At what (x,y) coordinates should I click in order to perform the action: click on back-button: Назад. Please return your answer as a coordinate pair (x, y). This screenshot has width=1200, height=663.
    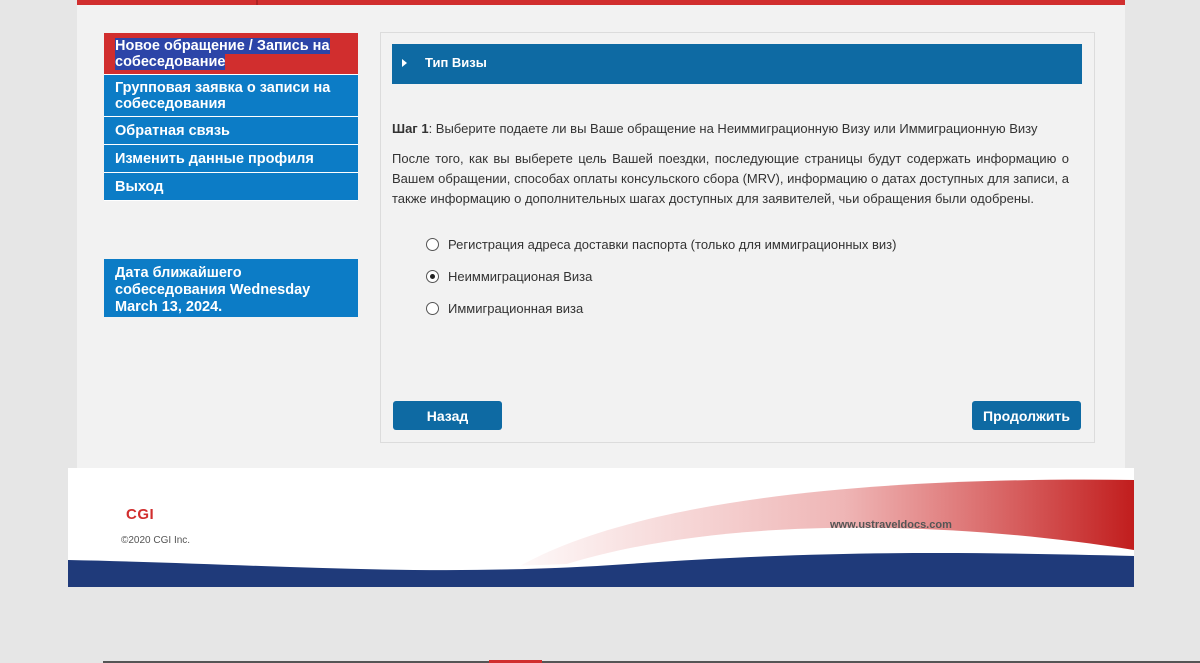
    Looking at the image, I should click on (447, 415).